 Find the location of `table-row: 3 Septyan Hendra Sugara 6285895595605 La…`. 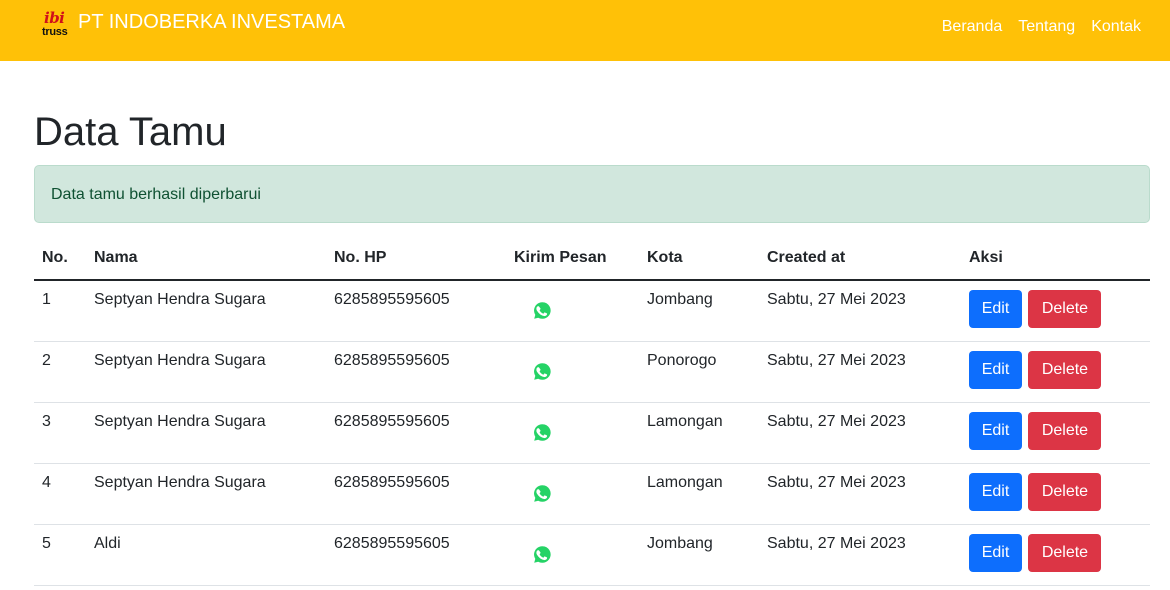

table-row: 3 Septyan Hendra Sugara 6285895595605 La… is located at coordinates (592, 433).